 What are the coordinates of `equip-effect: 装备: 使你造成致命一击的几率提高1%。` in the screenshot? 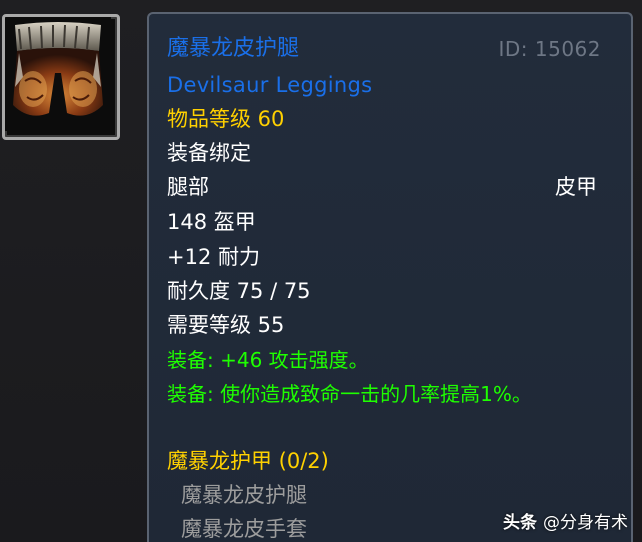 It's located at (349, 394).